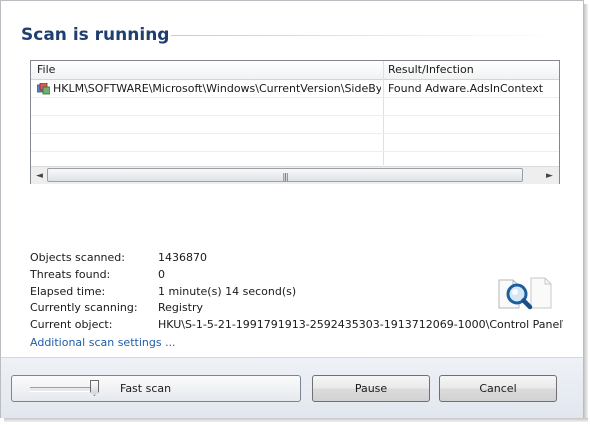 The image size is (590, 425). I want to click on cancel-button: Cancel, so click(498, 388).